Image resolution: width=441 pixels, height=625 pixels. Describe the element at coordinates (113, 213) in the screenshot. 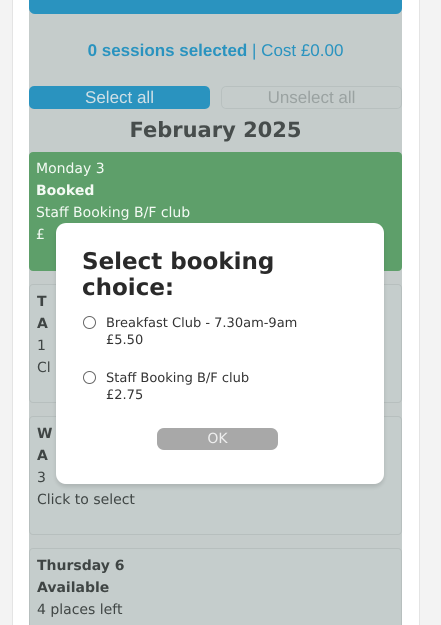

I see `detail-text: Staff Booking B/F club` at that location.